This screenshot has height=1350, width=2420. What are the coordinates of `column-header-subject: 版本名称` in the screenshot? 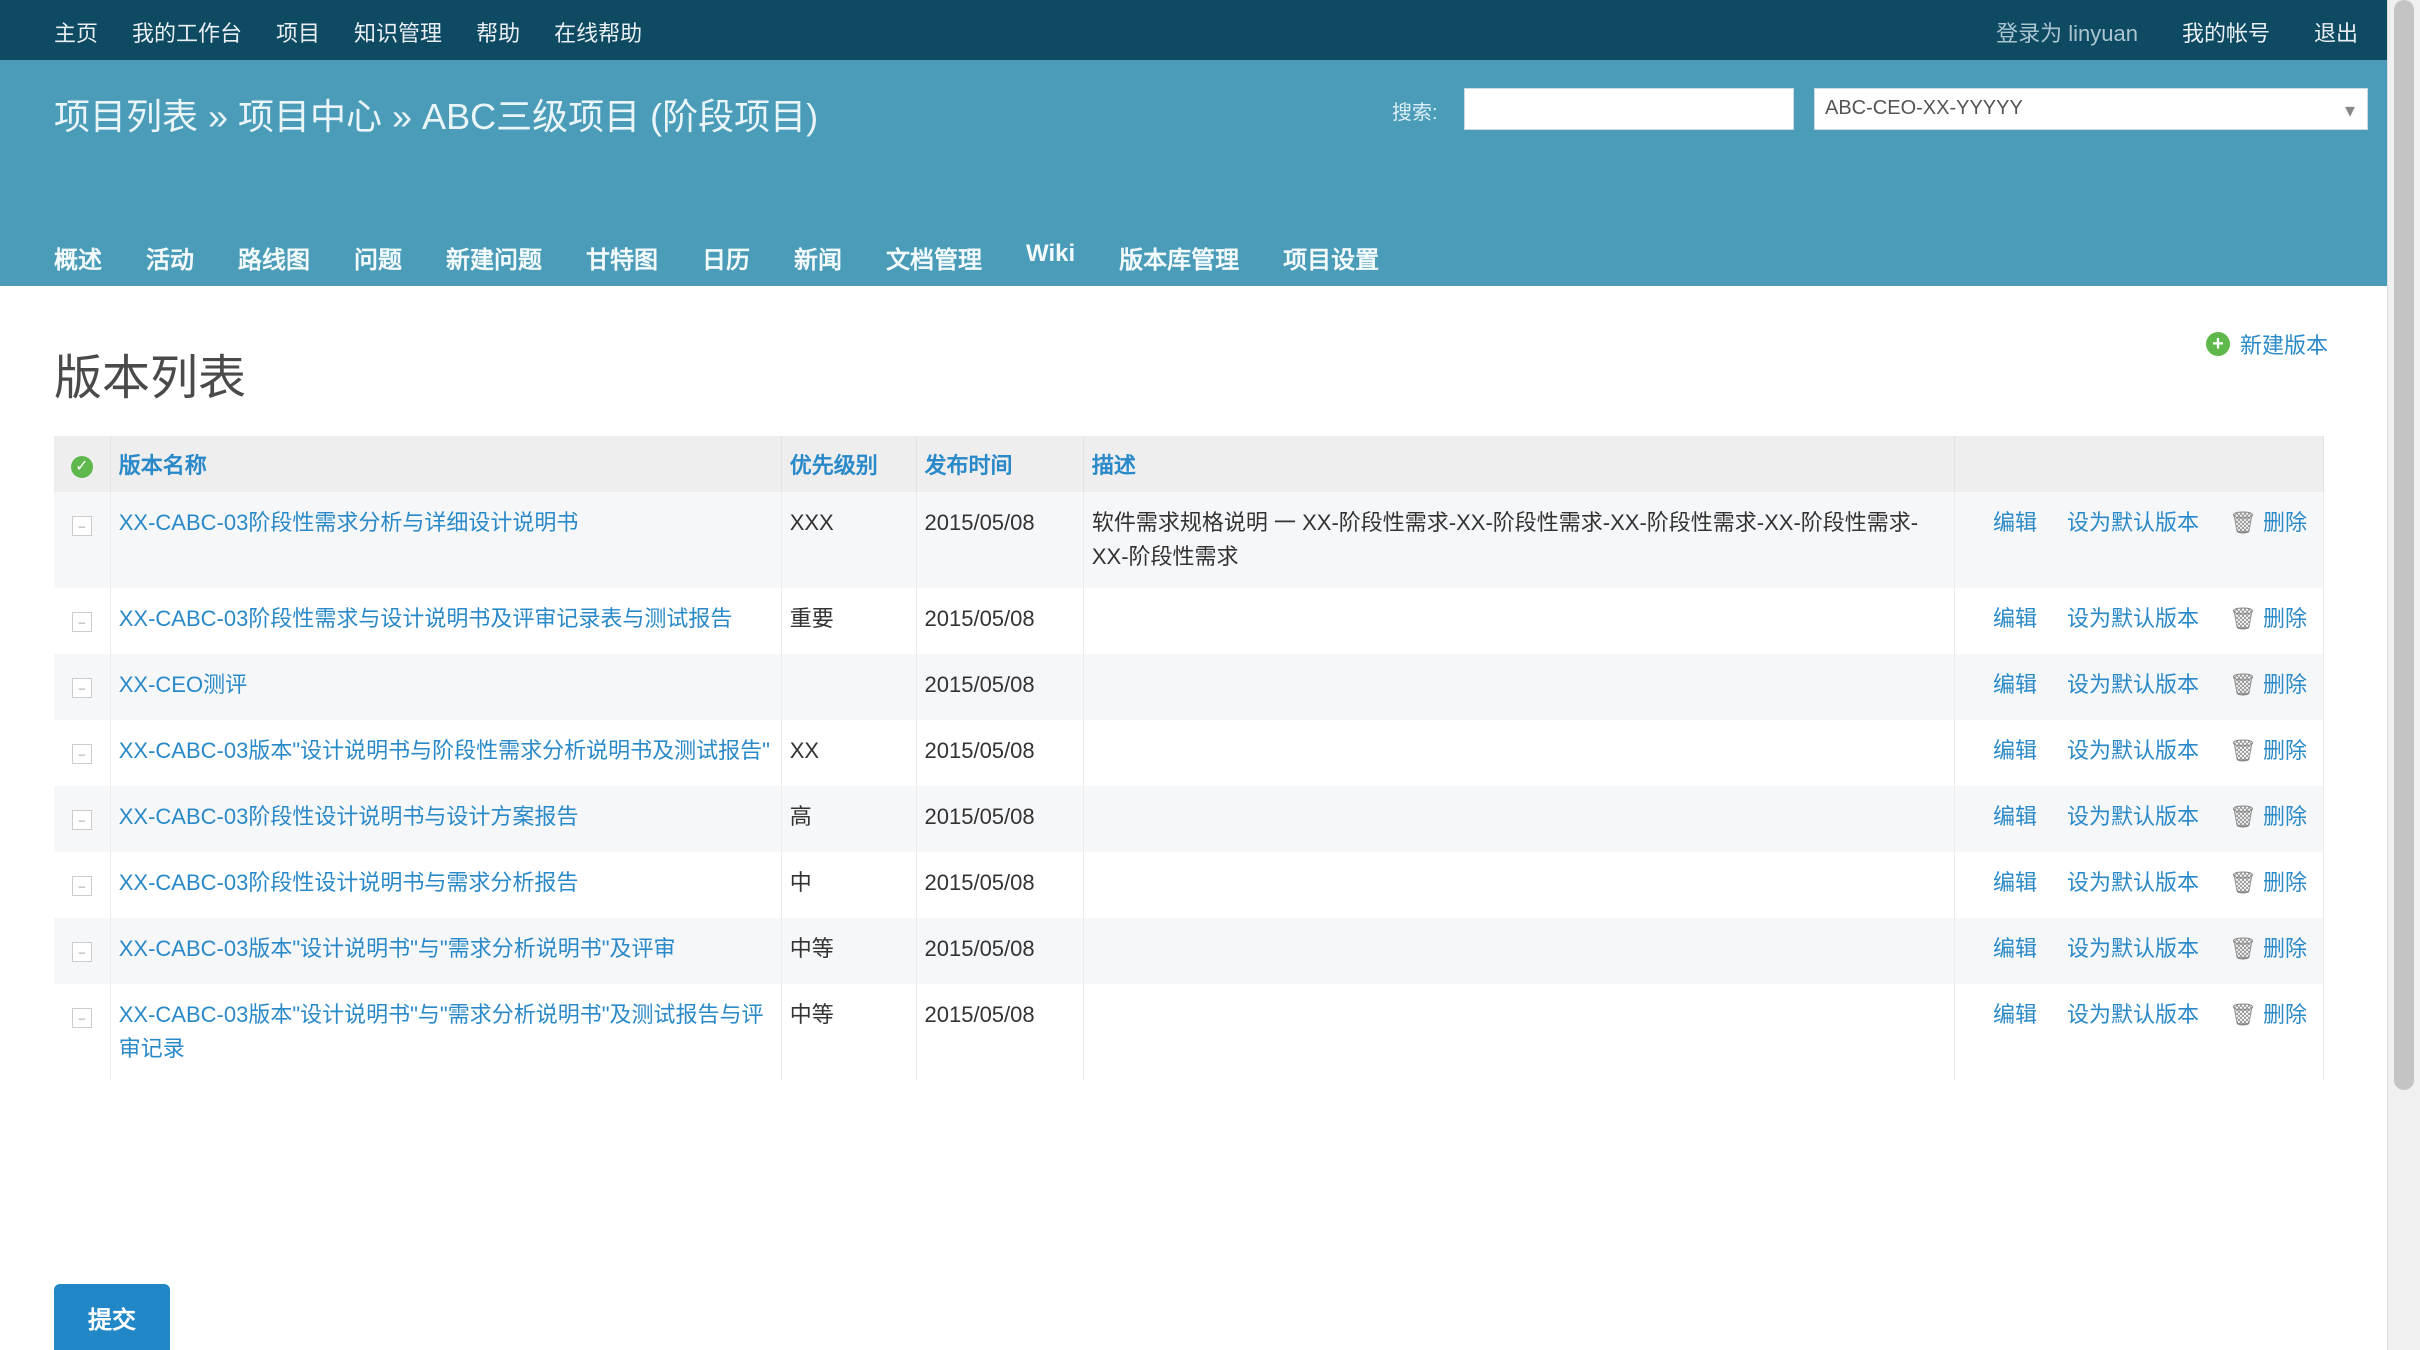 It's located at (446, 464).